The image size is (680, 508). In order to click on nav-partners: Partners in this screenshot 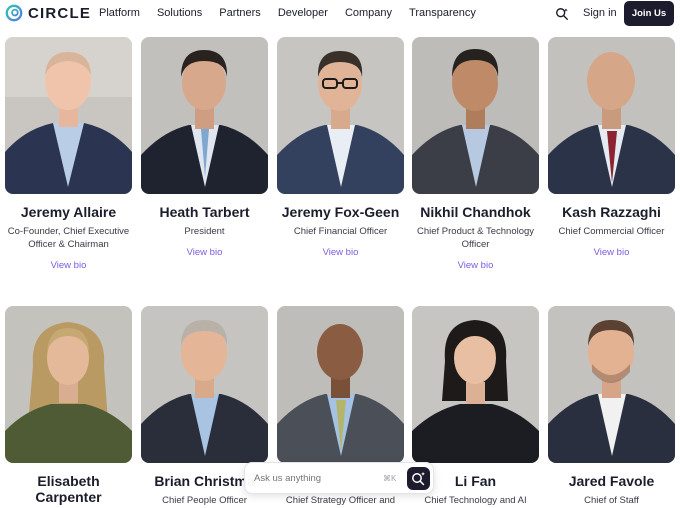, I will do `click(240, 13)`.